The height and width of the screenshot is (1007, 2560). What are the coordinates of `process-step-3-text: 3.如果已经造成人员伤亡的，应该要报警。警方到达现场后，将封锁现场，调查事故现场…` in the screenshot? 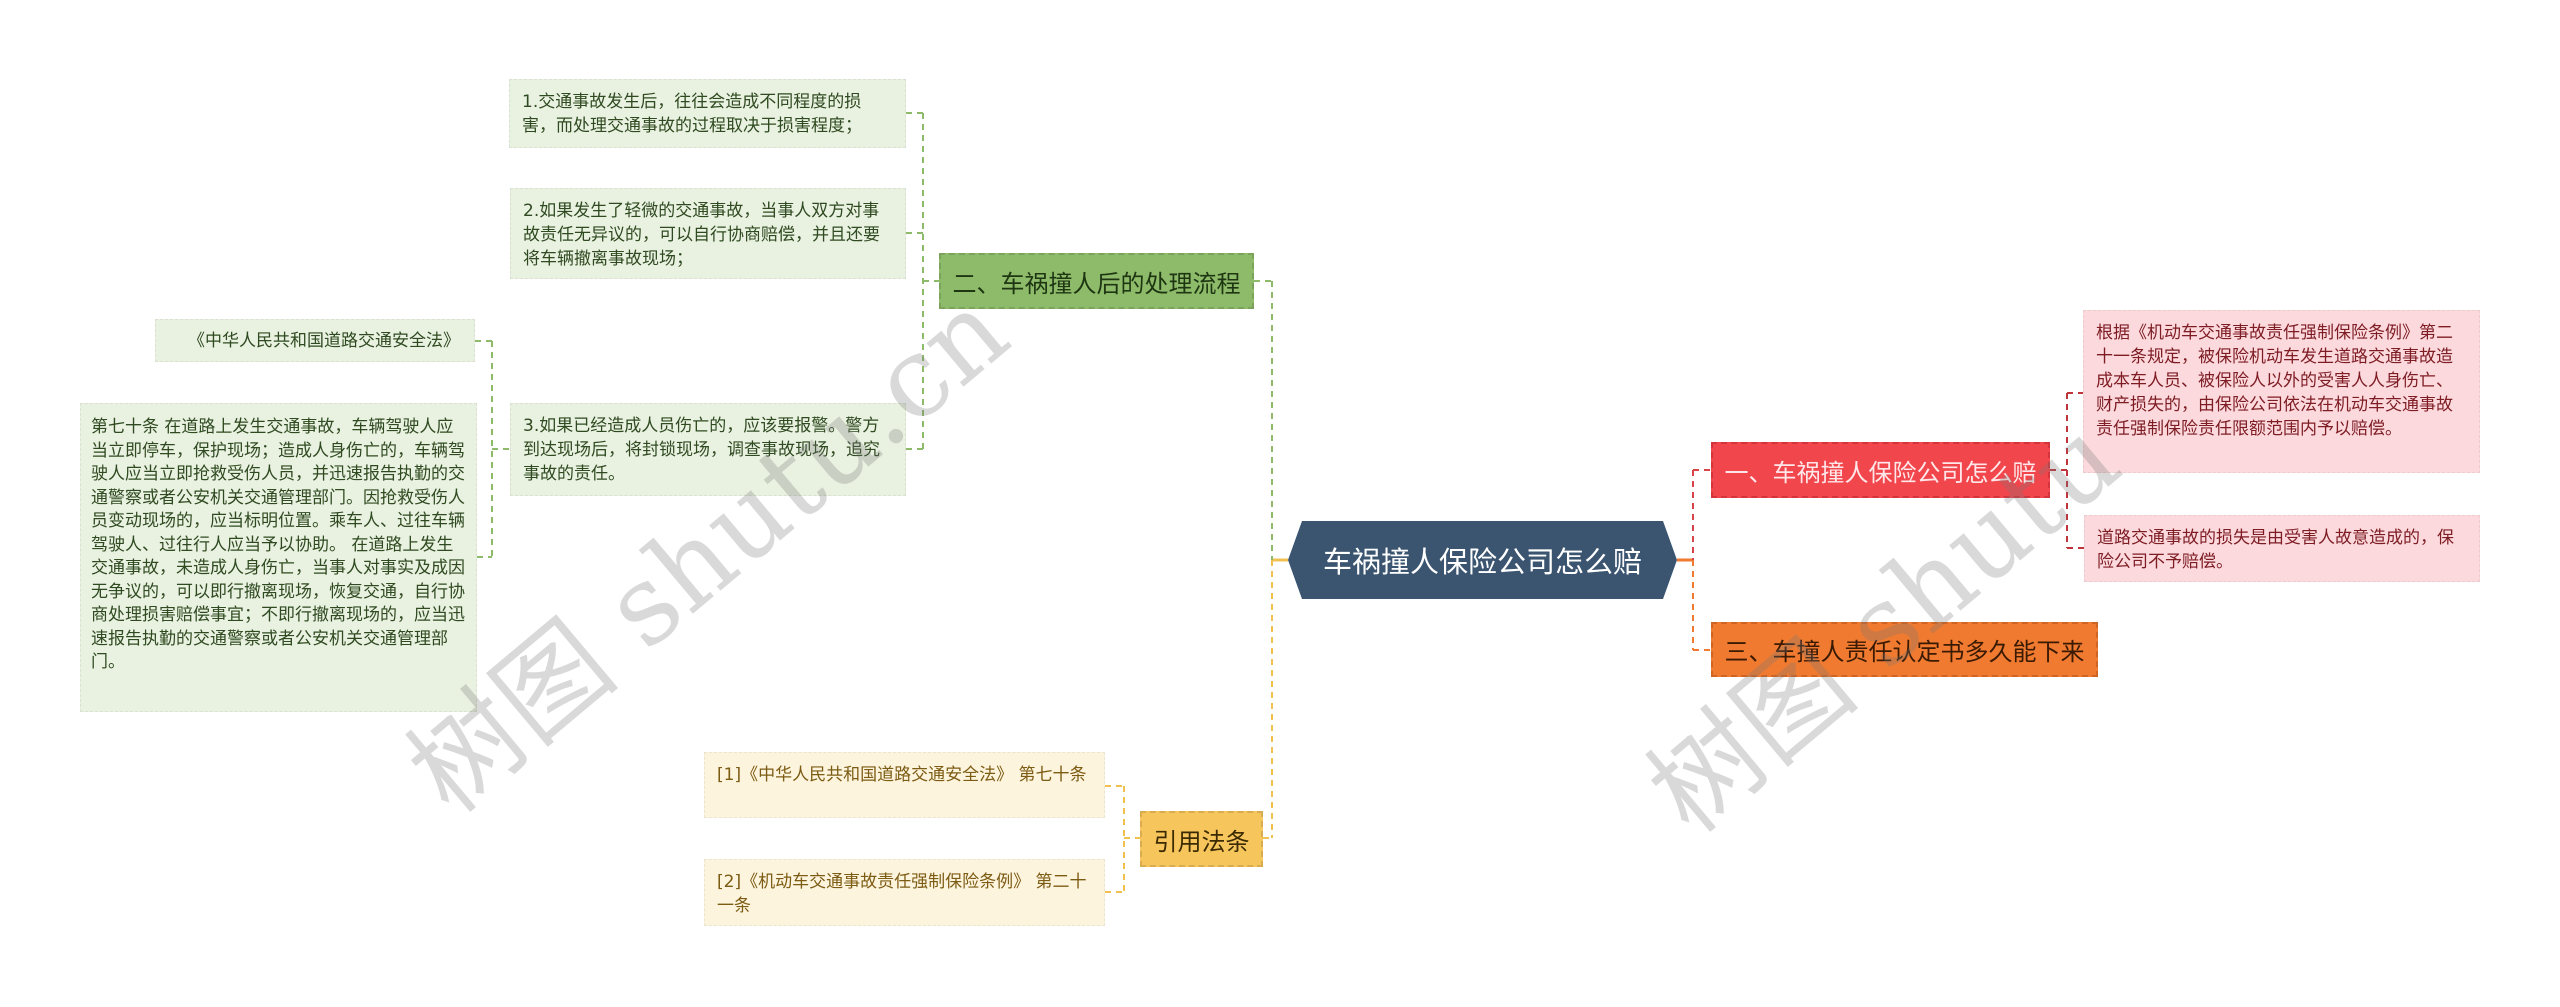 It's located at (701, 450).